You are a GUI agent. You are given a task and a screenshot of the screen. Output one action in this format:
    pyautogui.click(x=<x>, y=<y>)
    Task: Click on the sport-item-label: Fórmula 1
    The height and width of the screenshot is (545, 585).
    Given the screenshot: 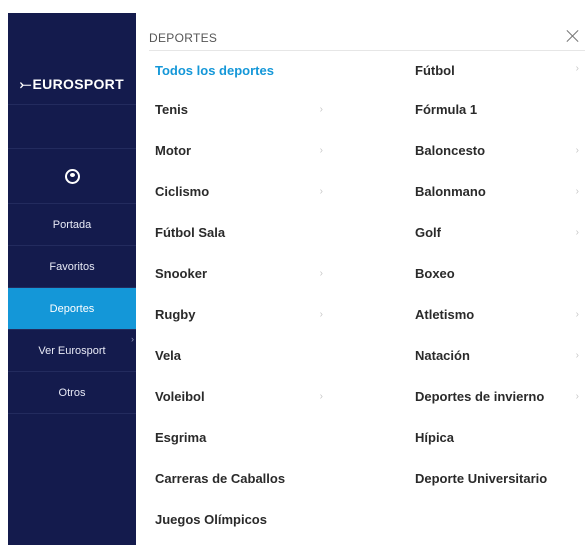 What is the action you would take?
    pyautogui.click(x=446, y=109)
    